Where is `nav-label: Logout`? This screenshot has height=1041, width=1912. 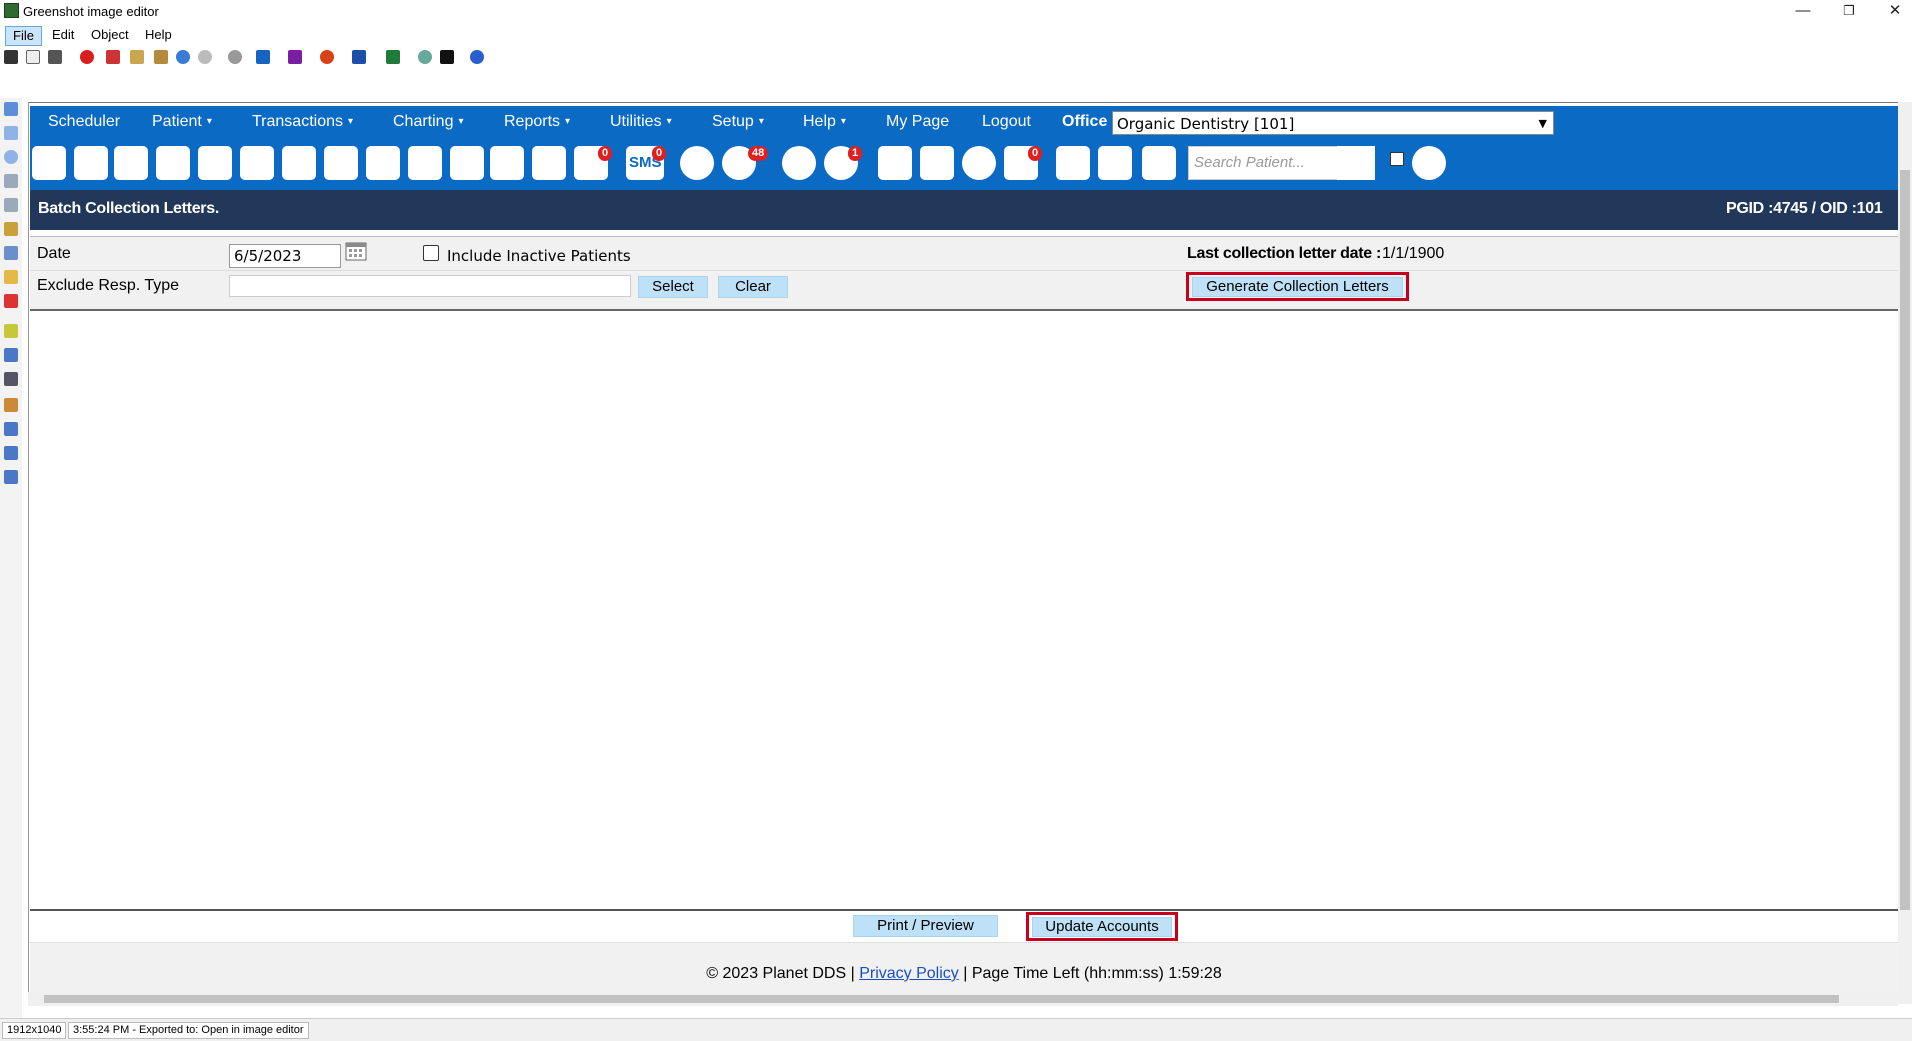
nav-label: Logout is located at coordinates (1006, 121).